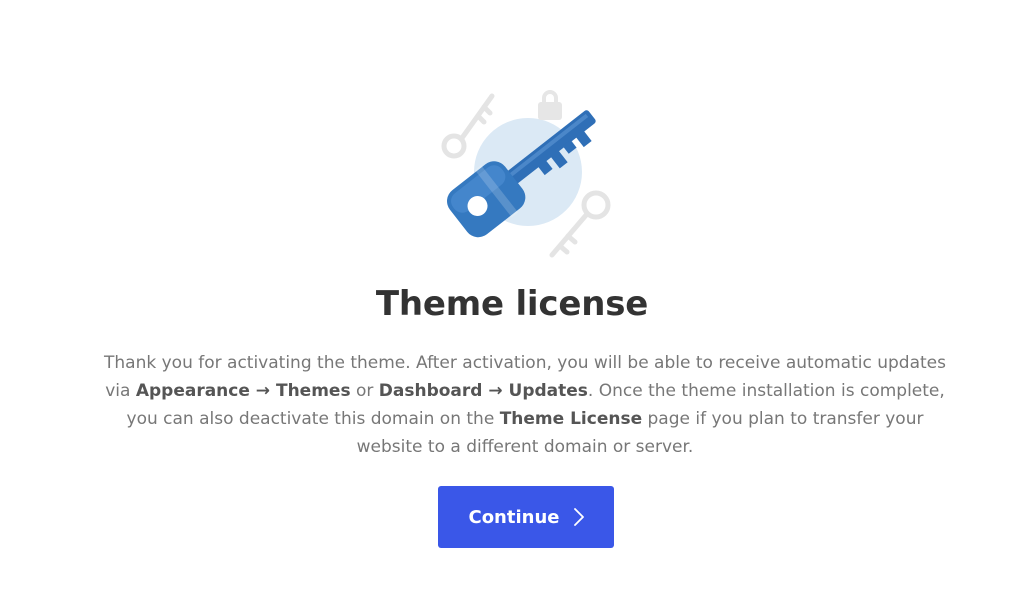  I want to click on chevron-right-icon, so click(578, 517).